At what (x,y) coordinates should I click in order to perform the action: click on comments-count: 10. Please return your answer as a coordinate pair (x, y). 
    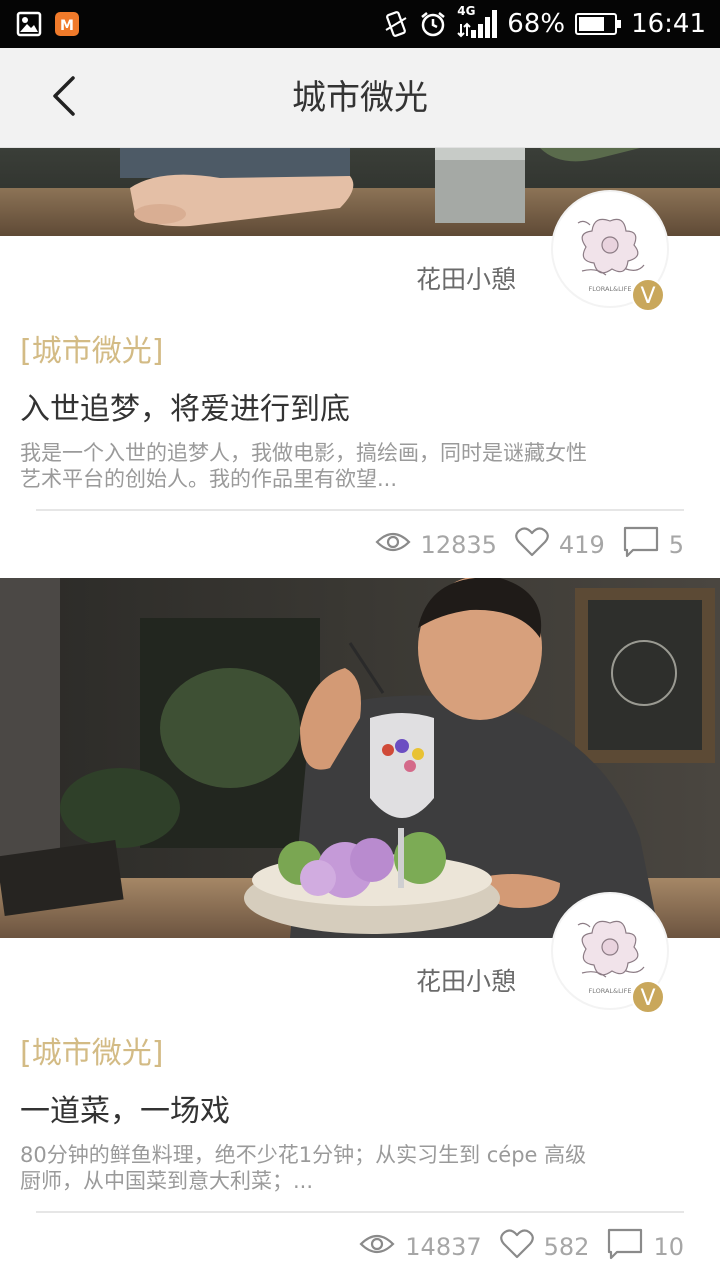
    Looking at the image, I should click on (668, 1247).